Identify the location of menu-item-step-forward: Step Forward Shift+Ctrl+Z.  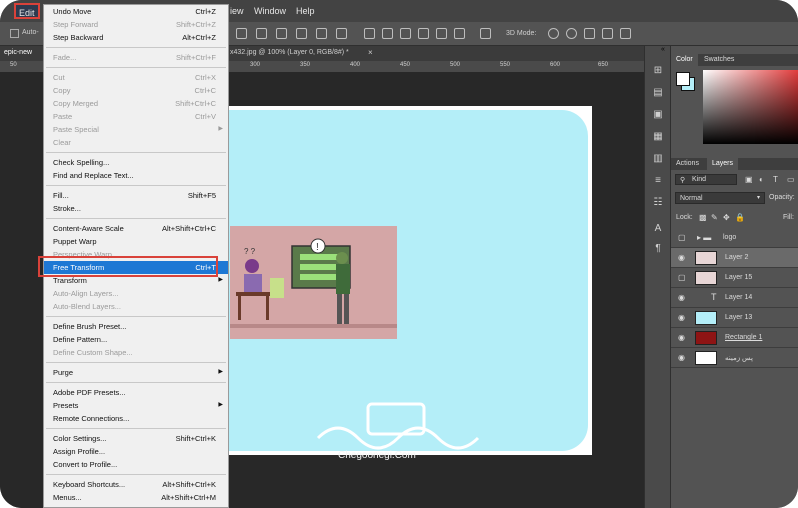
(136, 24).